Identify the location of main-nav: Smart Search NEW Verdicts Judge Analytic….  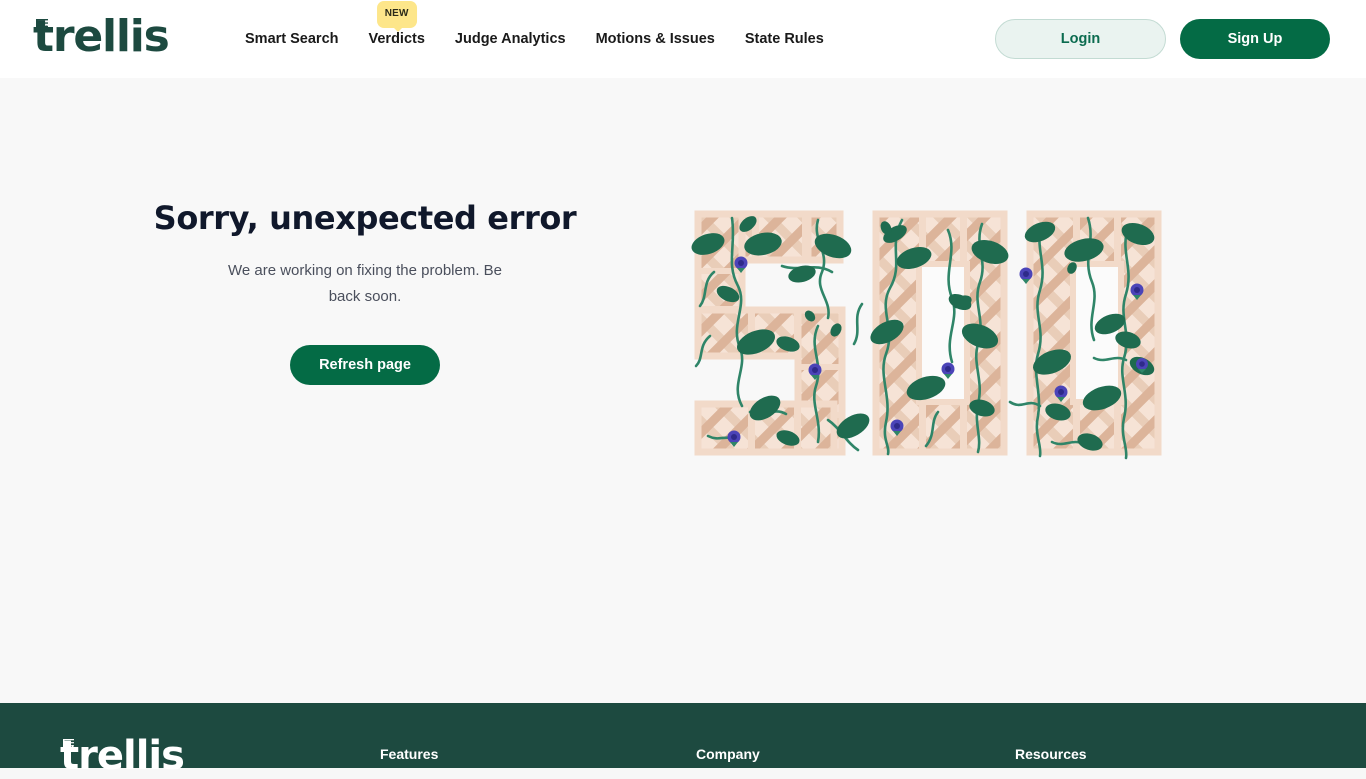
(534, 39).